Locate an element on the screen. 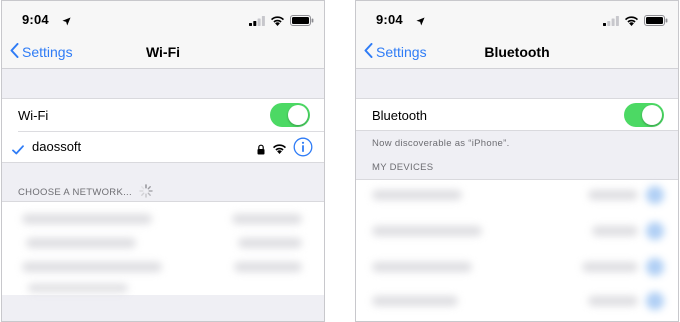 The image size is (680, 322). wifi-toggle is located at coordinates (290, 115).